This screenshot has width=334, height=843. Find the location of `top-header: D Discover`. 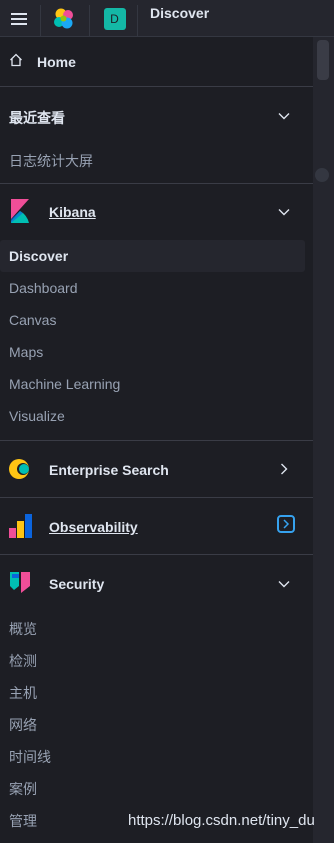

top-header: D Discover is located at coordinates (167, 18).